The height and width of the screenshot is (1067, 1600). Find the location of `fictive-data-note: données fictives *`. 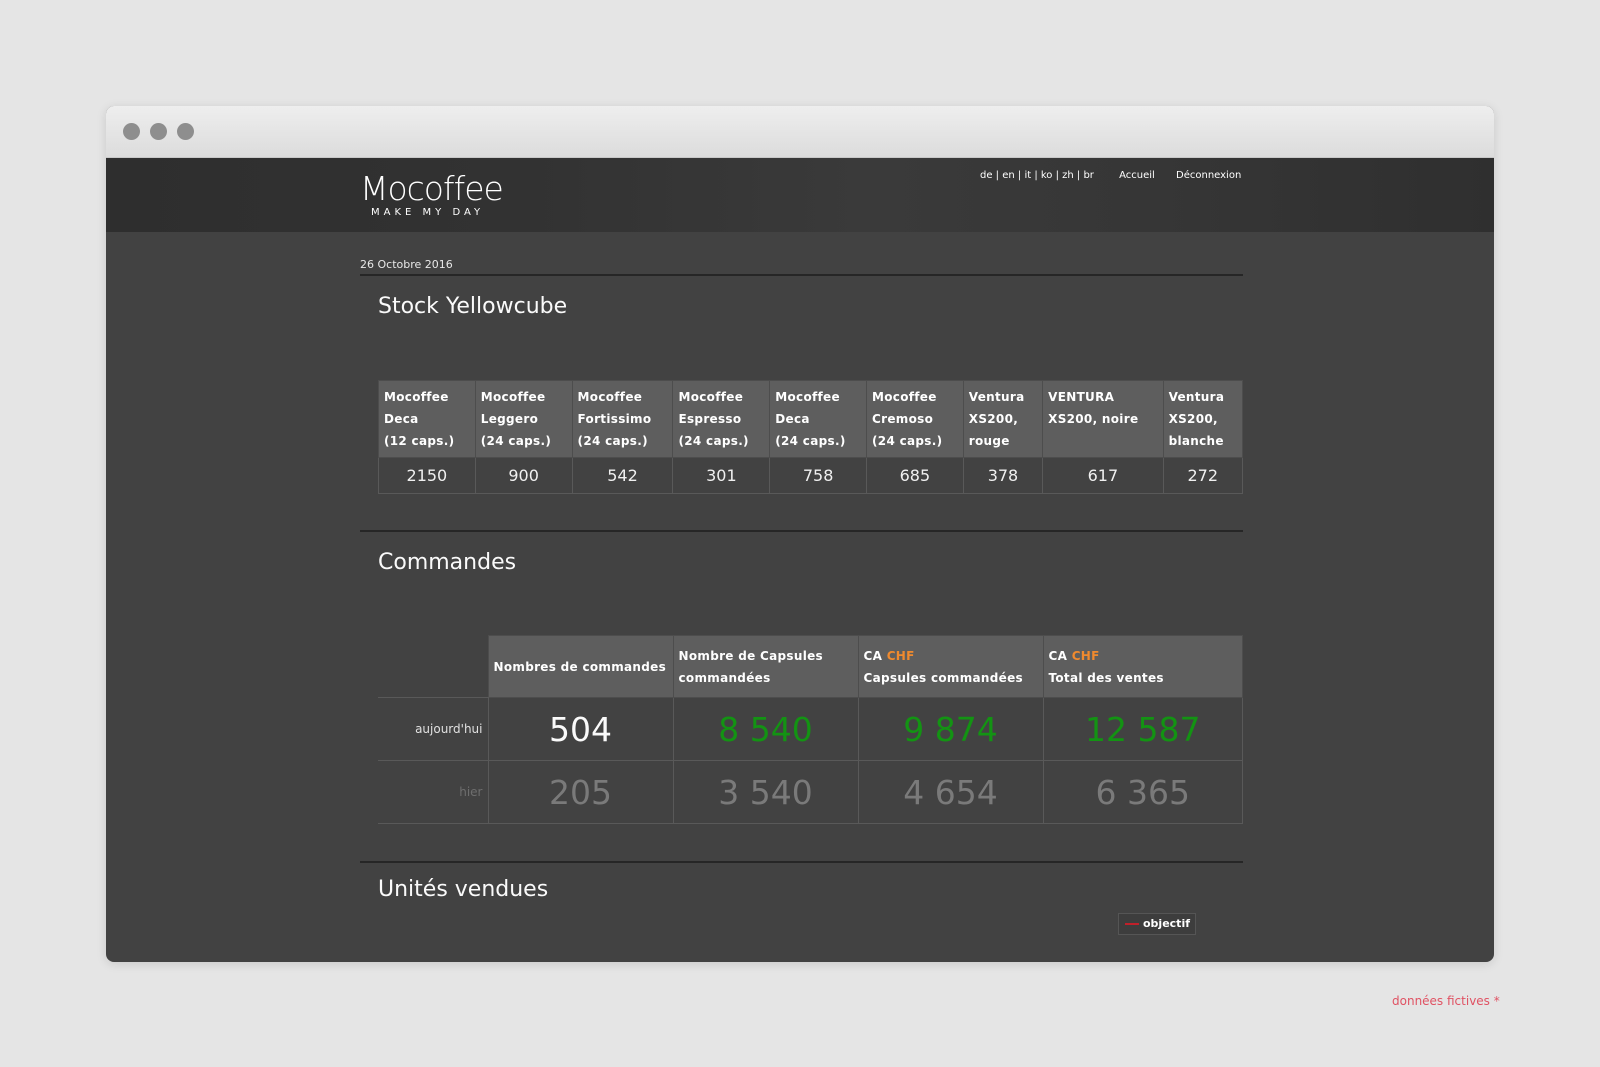

fictive-data-note: données fictives * is located at coordinates (1446, 1001).